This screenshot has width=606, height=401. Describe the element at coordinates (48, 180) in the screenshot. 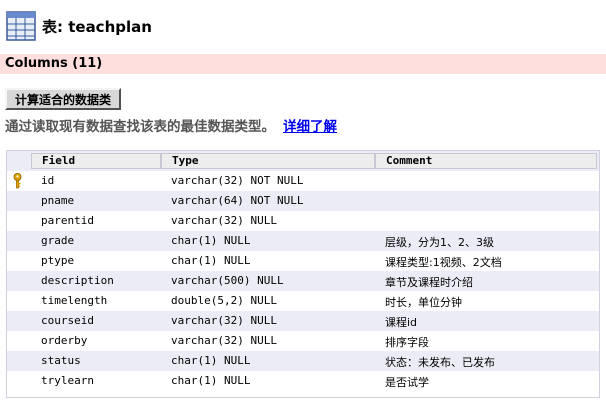

I see `field-name: id` at that location.